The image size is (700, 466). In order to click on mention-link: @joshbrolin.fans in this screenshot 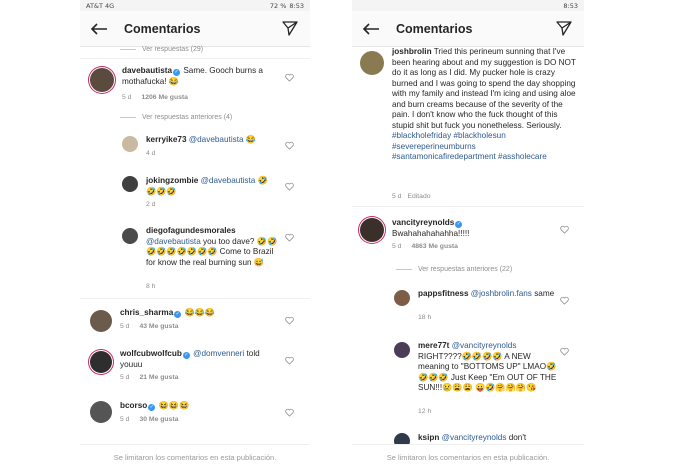, I will do `click(501, 293)`.